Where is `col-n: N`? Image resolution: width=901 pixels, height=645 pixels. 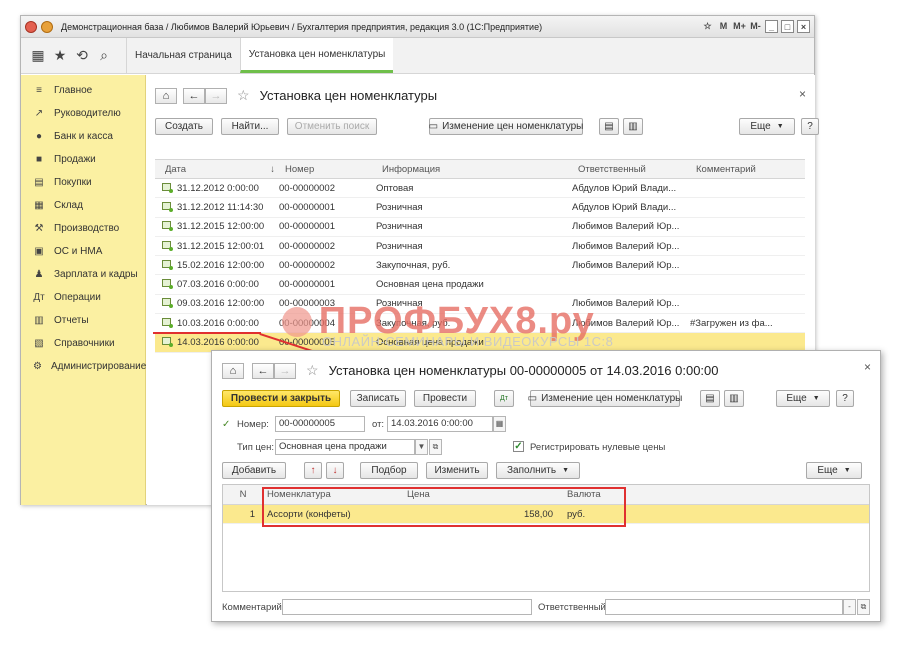
col-n: N is located at coordinates (243, 494).